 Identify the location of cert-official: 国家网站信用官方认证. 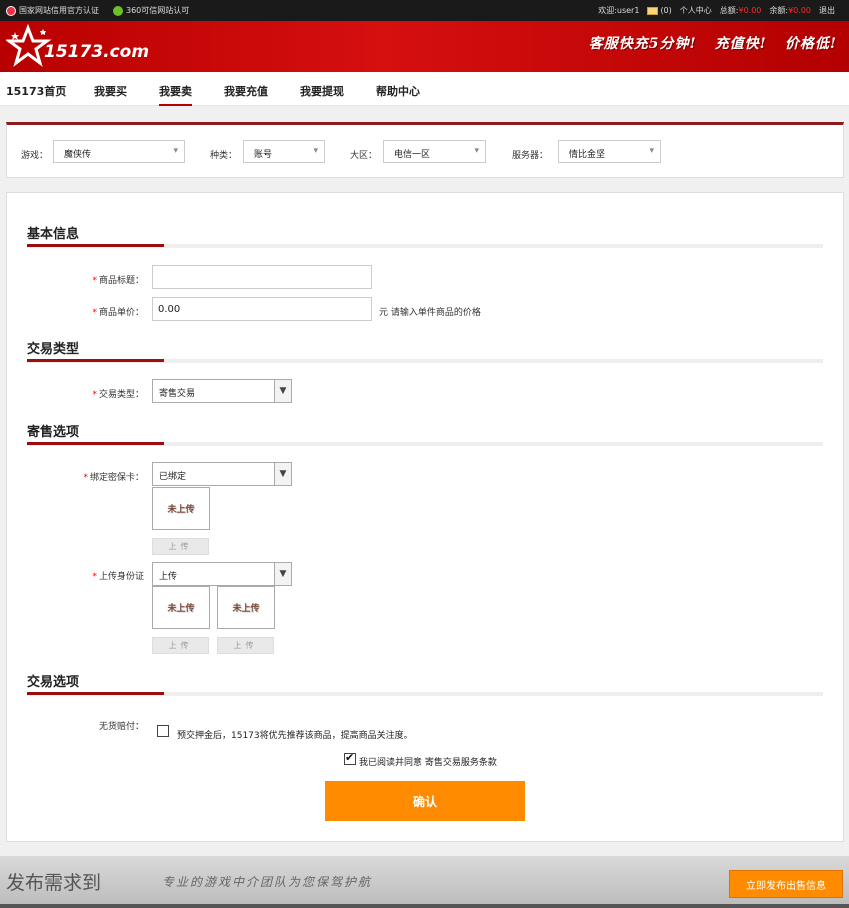
(52, 10).